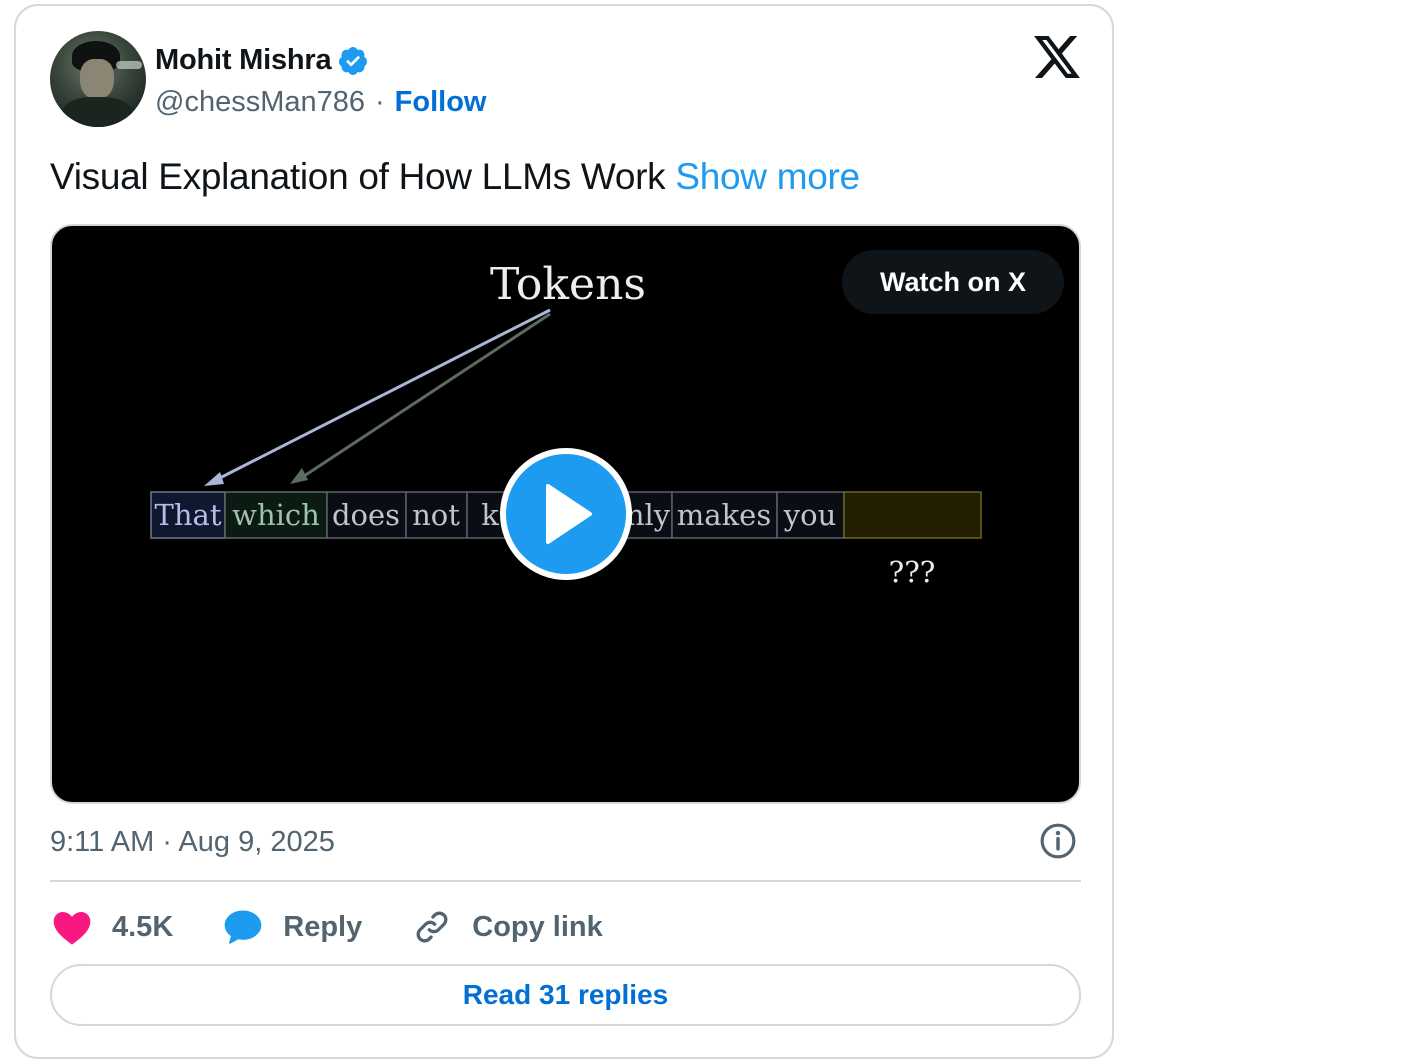 This screenshot has height=1064, width=1420. Describe the element at coordinates (568, 284) in the screenshot. I see `video-frame-title: Tokens` at that location.